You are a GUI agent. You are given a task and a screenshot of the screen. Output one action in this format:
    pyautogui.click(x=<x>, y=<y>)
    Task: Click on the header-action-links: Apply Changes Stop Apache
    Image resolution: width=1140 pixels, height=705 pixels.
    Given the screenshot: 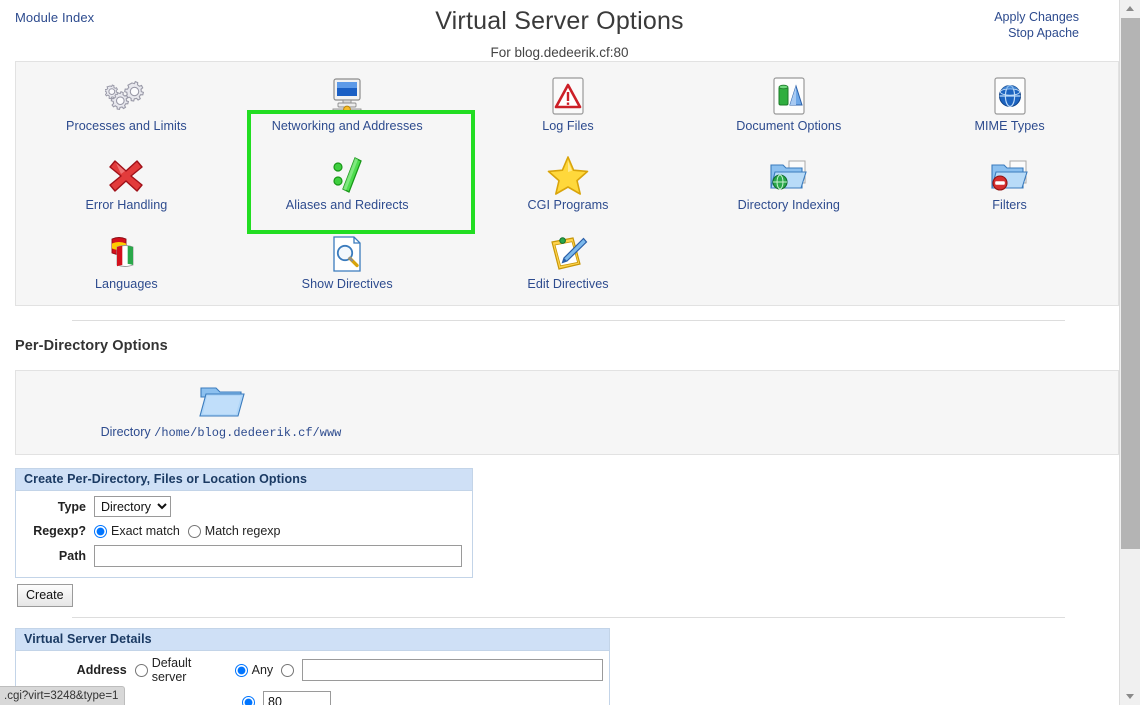 What is the action you would take?
    pyautogui.click(x=1036, y=25)
    